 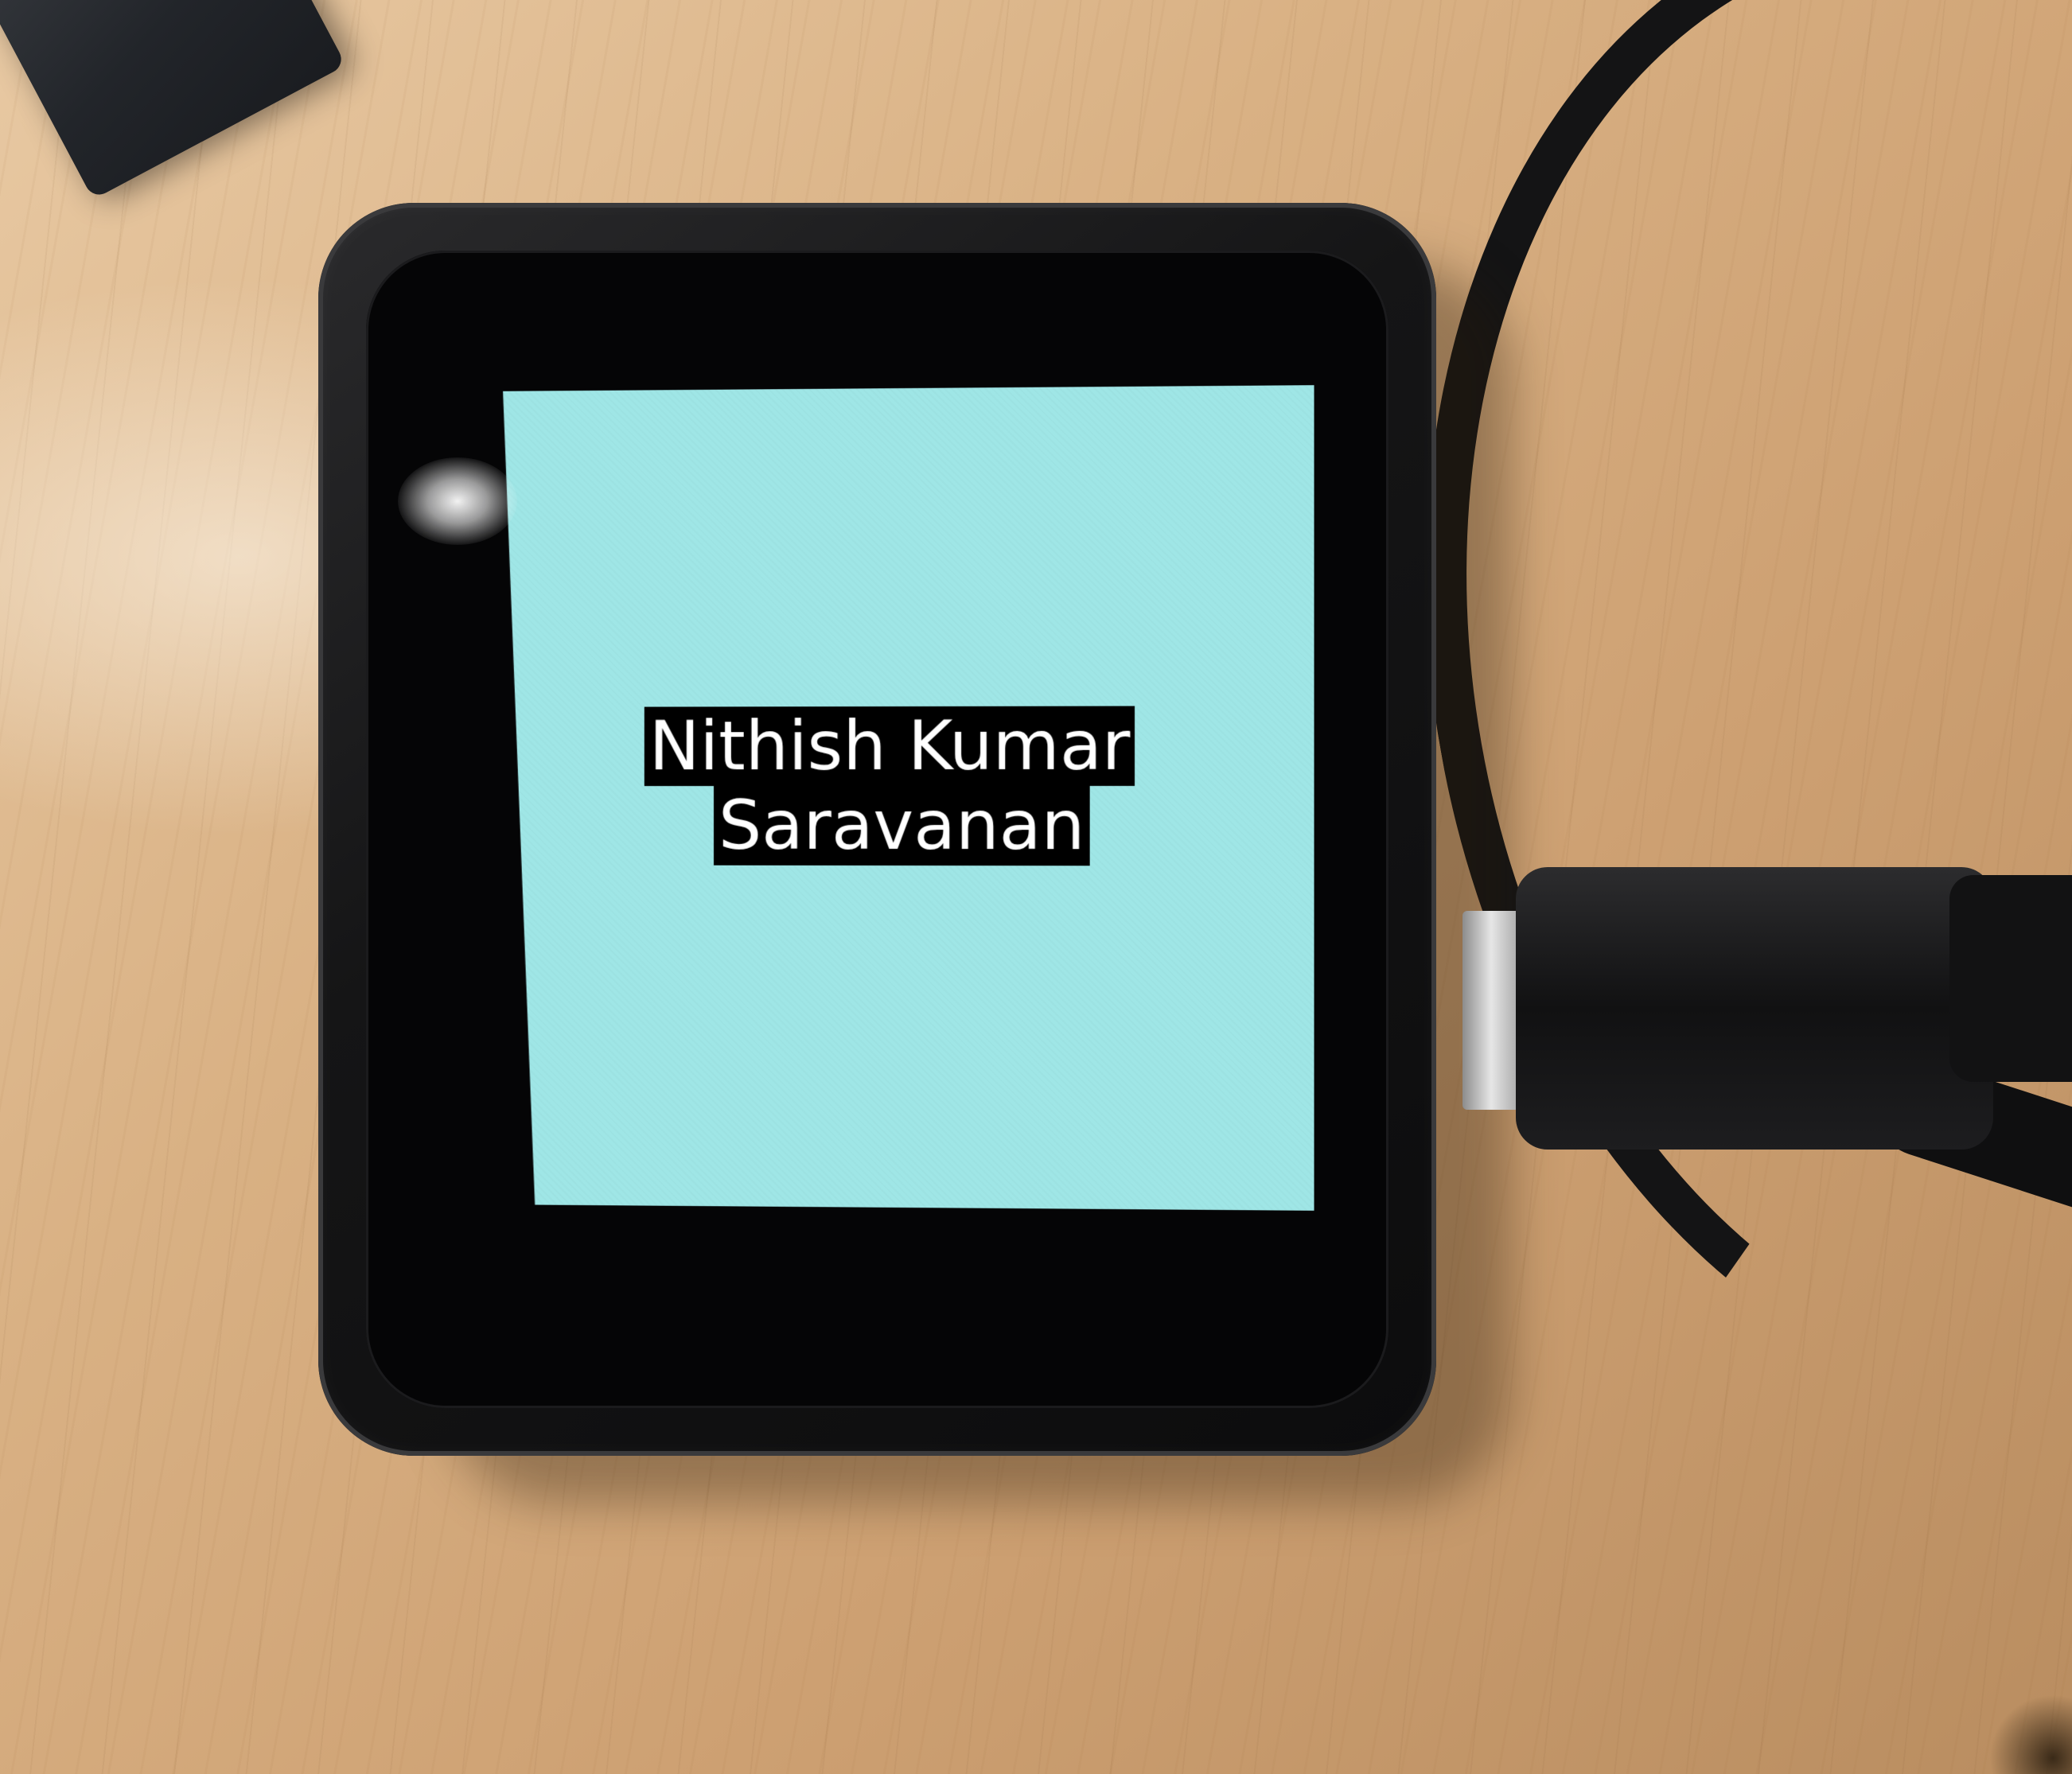 I want to click on table-stain, so click(x=2030, y=1734).